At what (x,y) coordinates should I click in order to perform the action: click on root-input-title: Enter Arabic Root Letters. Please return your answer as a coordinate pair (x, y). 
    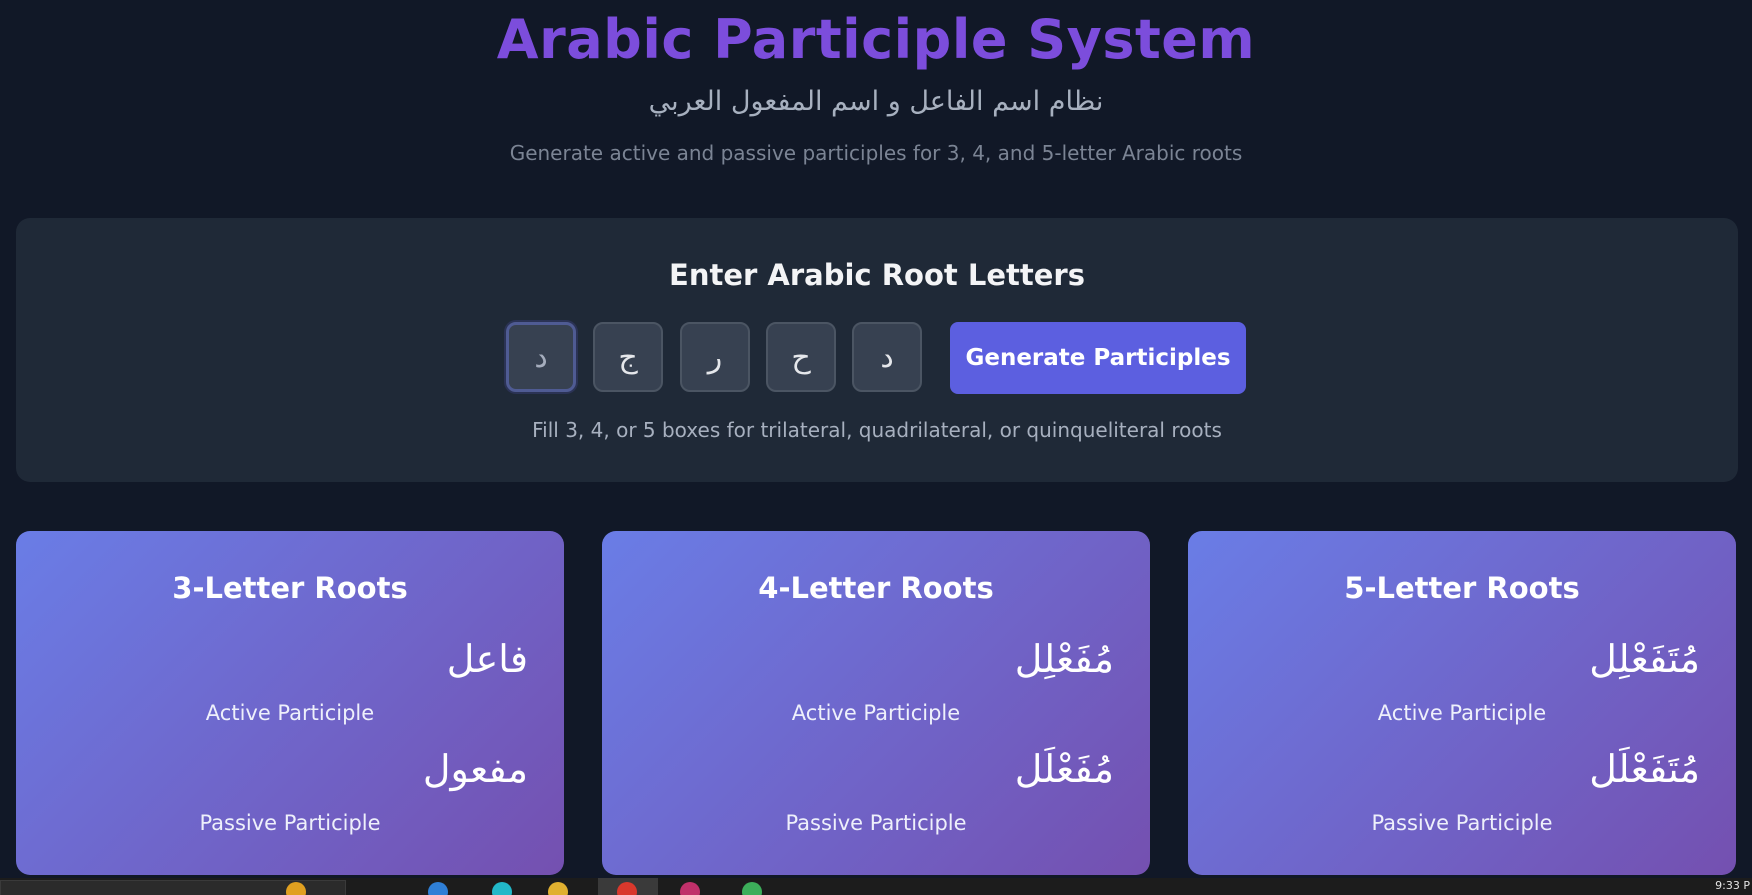
    Looking at the image, I should click on (877, 275).